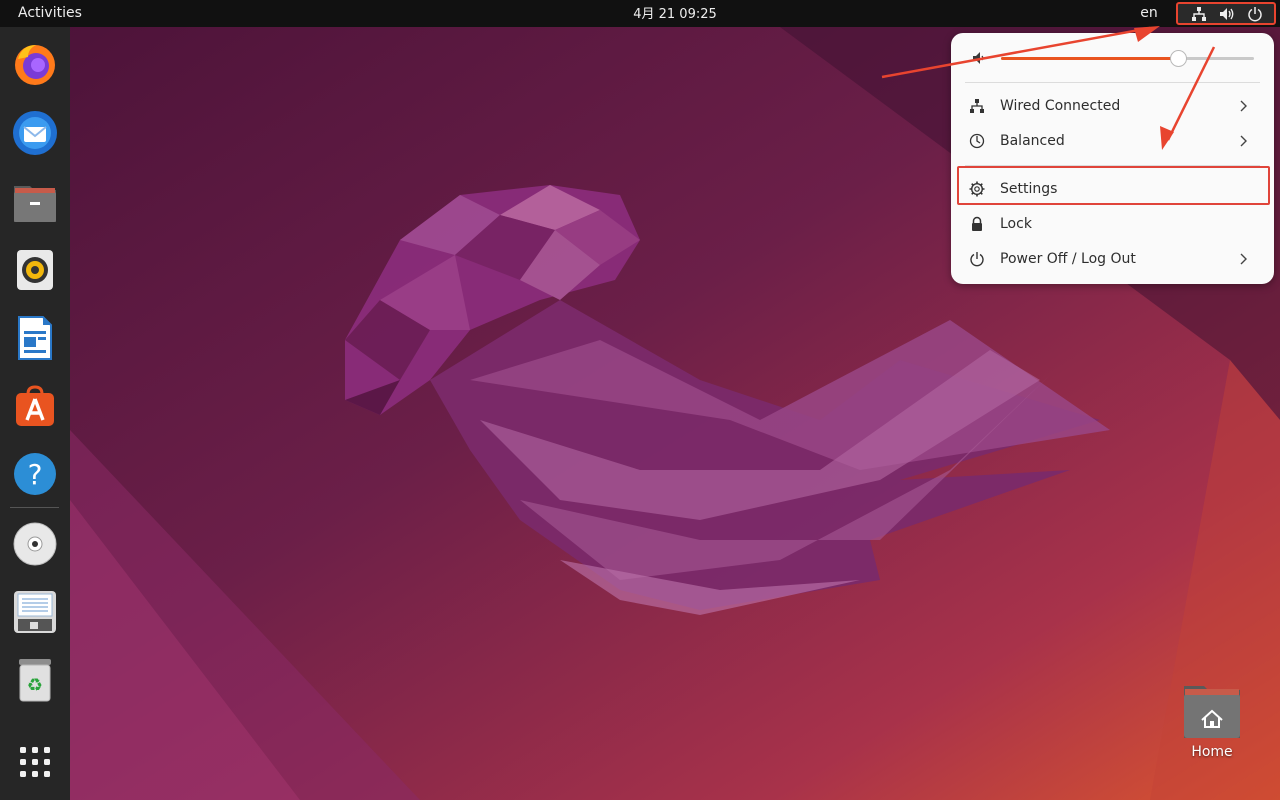 This screenshot has height=800, width=1280. Describe the element at coordinates (977, 106) in the screenshot. I see `network-wired-icon` at that location.